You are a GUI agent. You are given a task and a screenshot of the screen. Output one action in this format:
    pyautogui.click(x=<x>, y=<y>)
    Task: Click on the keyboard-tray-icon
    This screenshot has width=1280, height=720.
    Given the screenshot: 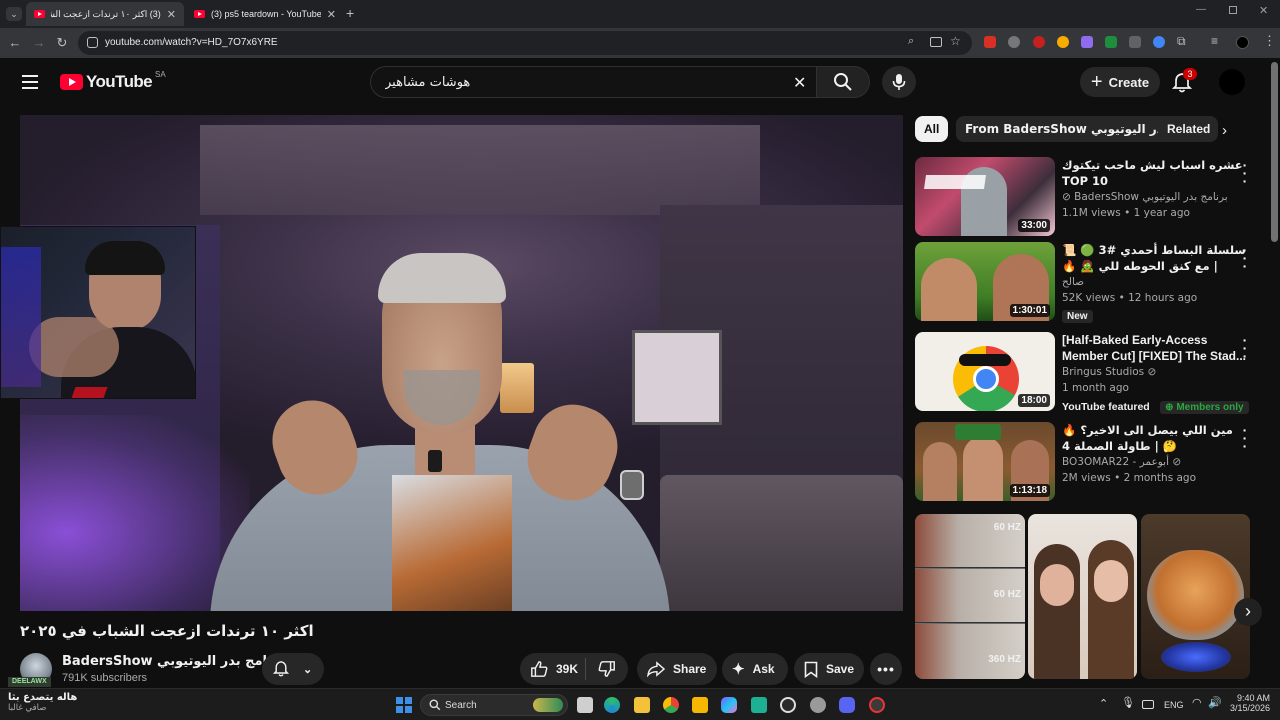 What is the action you would take?
    pyautogui.click(x=1148, y=704)
    